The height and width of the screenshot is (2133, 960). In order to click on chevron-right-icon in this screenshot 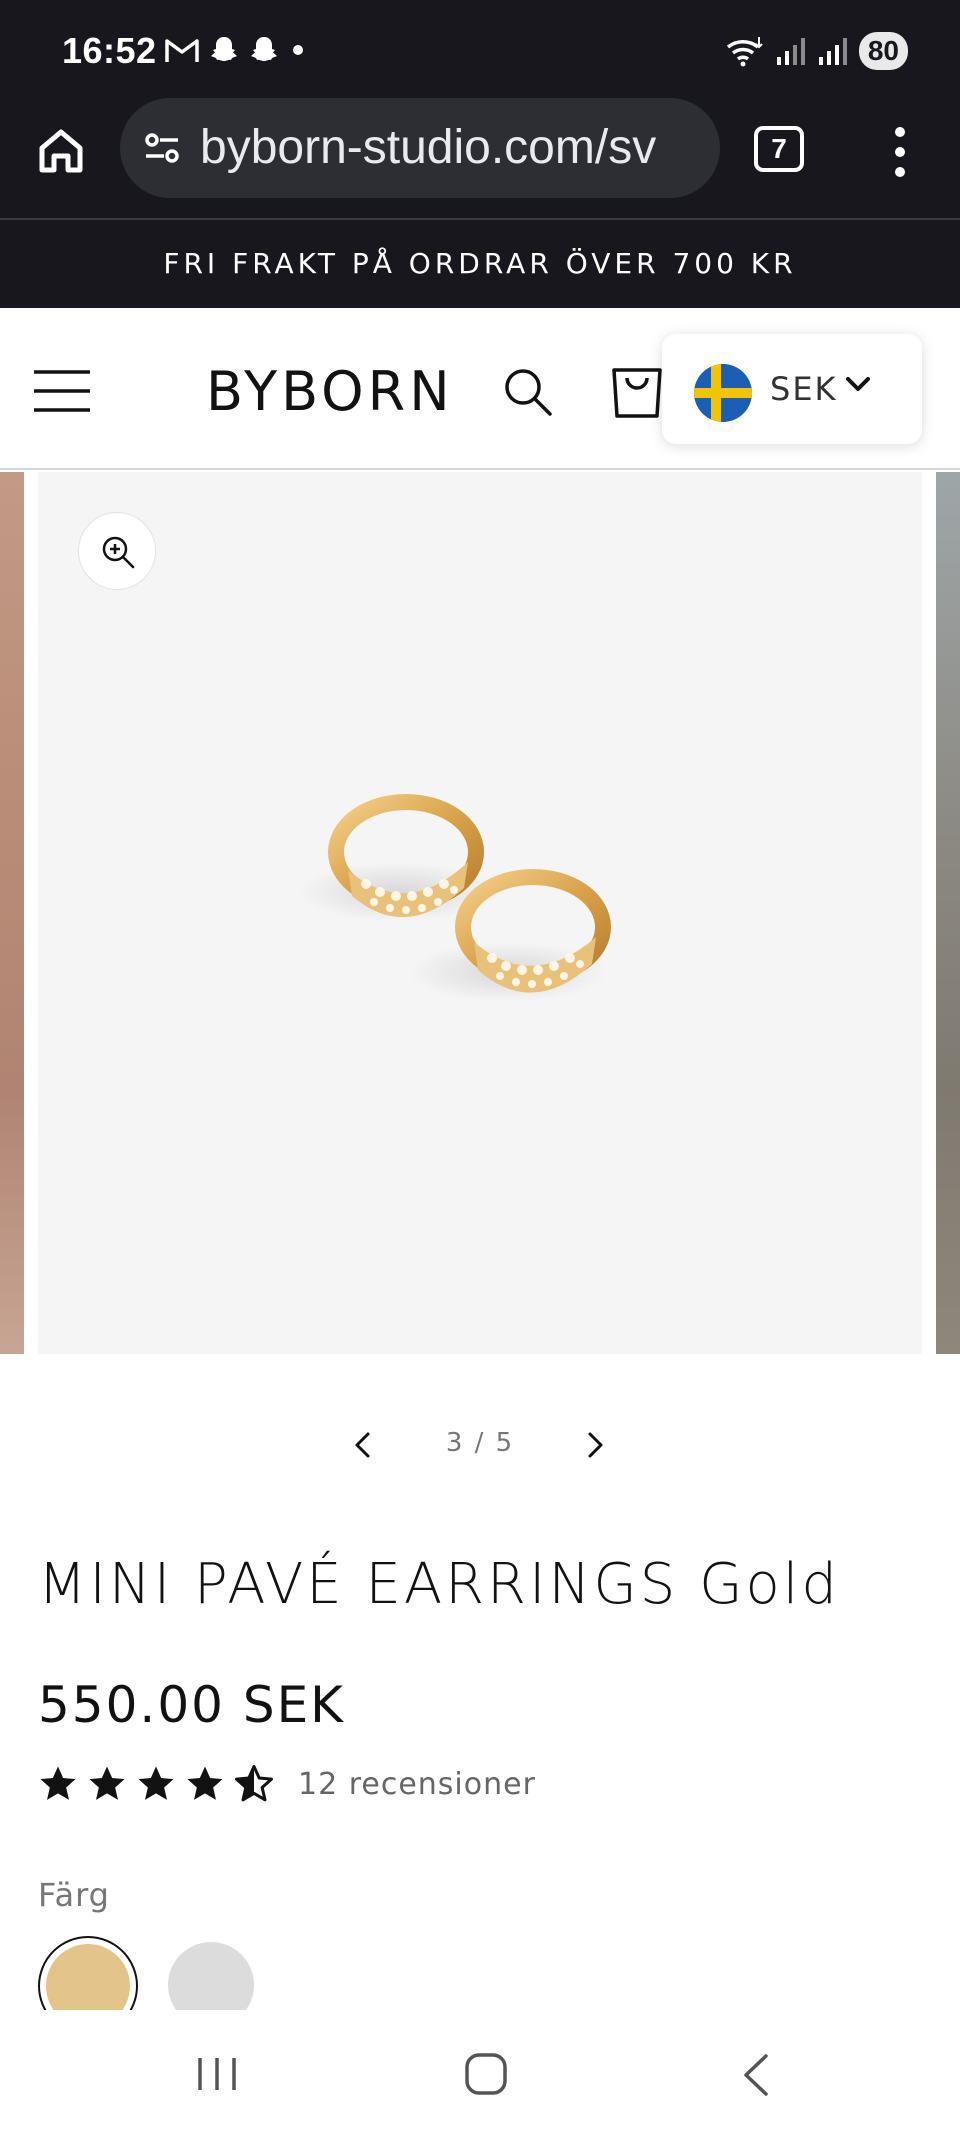, I will do `click(595, 1445)`.